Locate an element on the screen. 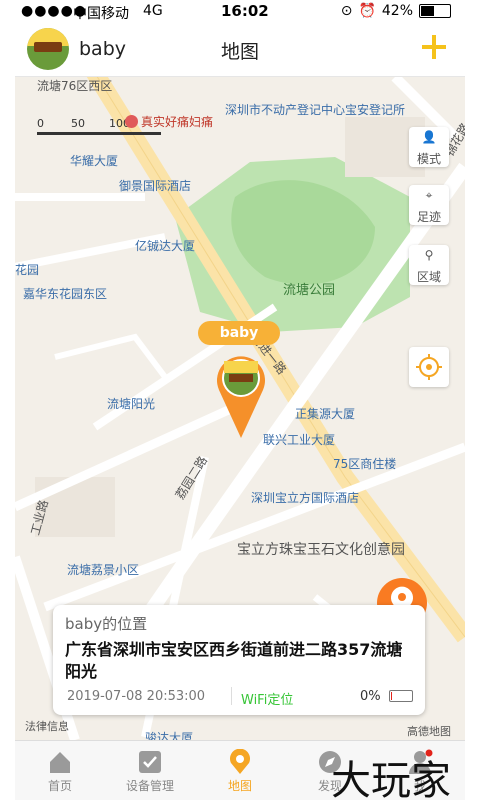 This screenshot has height=800, width=480. center-location-button is located at coordinates (429, 367).